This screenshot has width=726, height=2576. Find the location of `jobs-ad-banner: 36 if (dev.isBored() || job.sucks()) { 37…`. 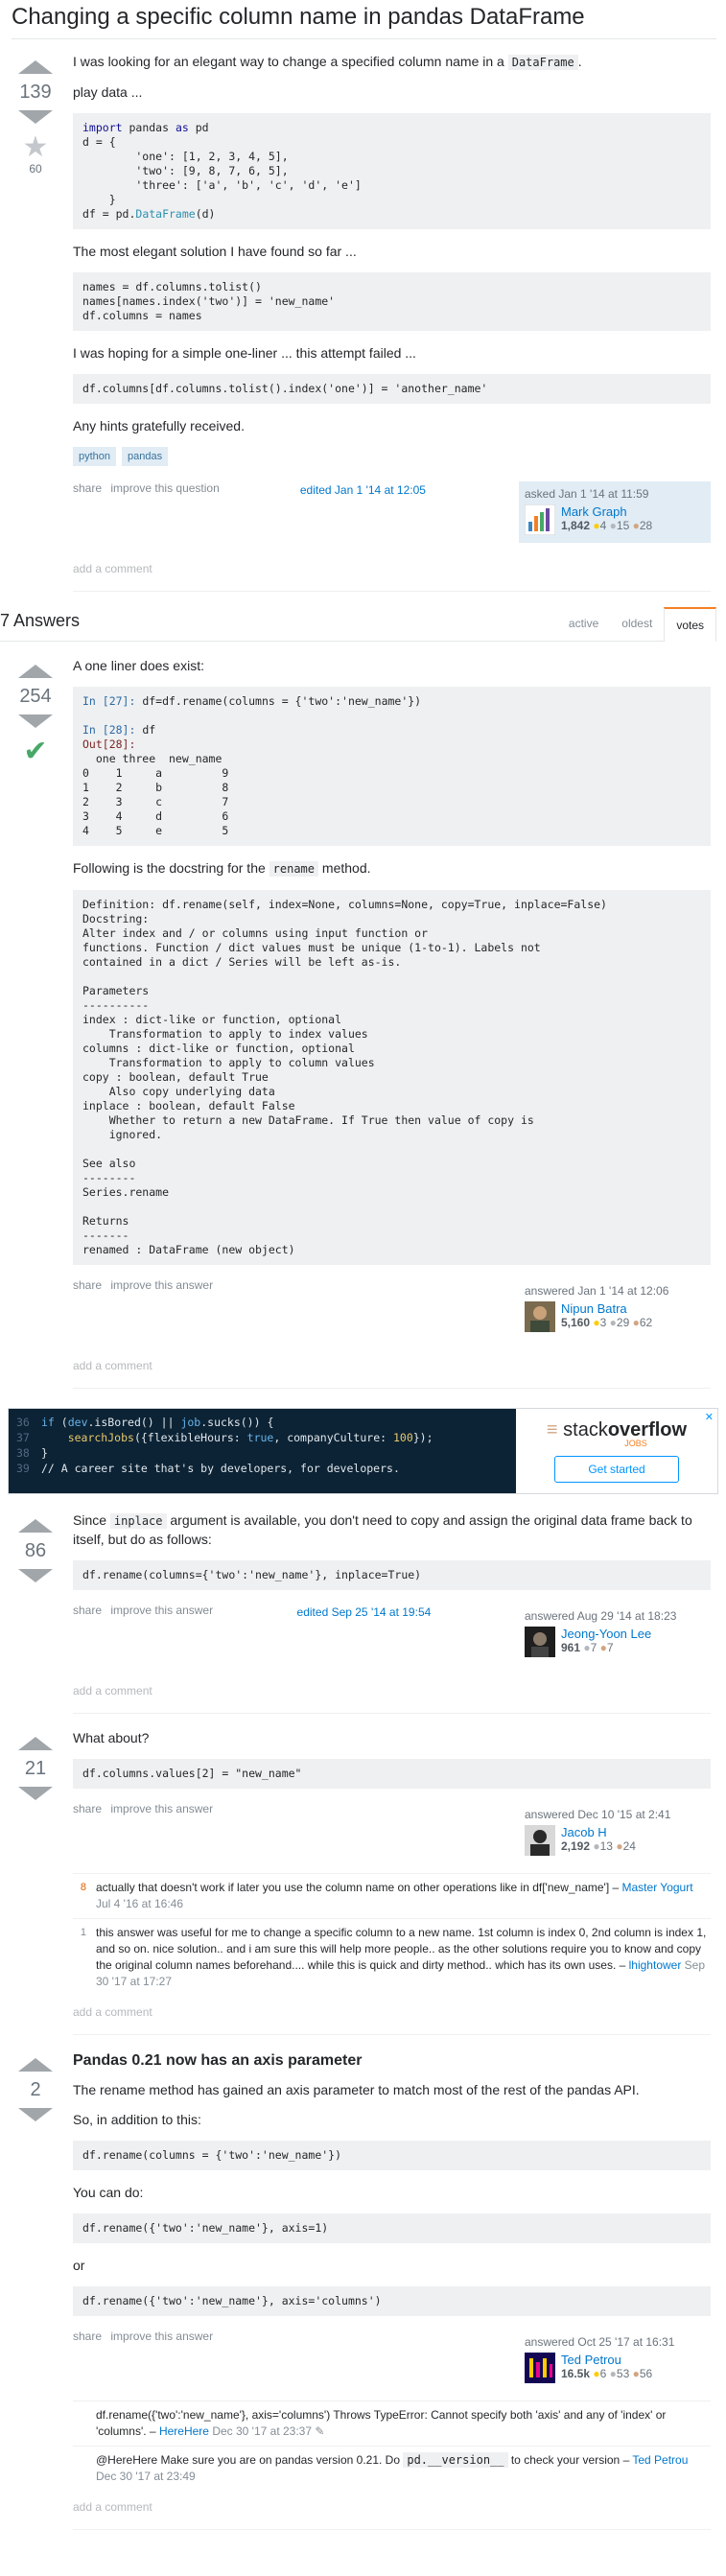

jobs-ad-banner: 36 if (dev.isBored() || job.sucks()) { 37… is located at coordinates (363, 1451).